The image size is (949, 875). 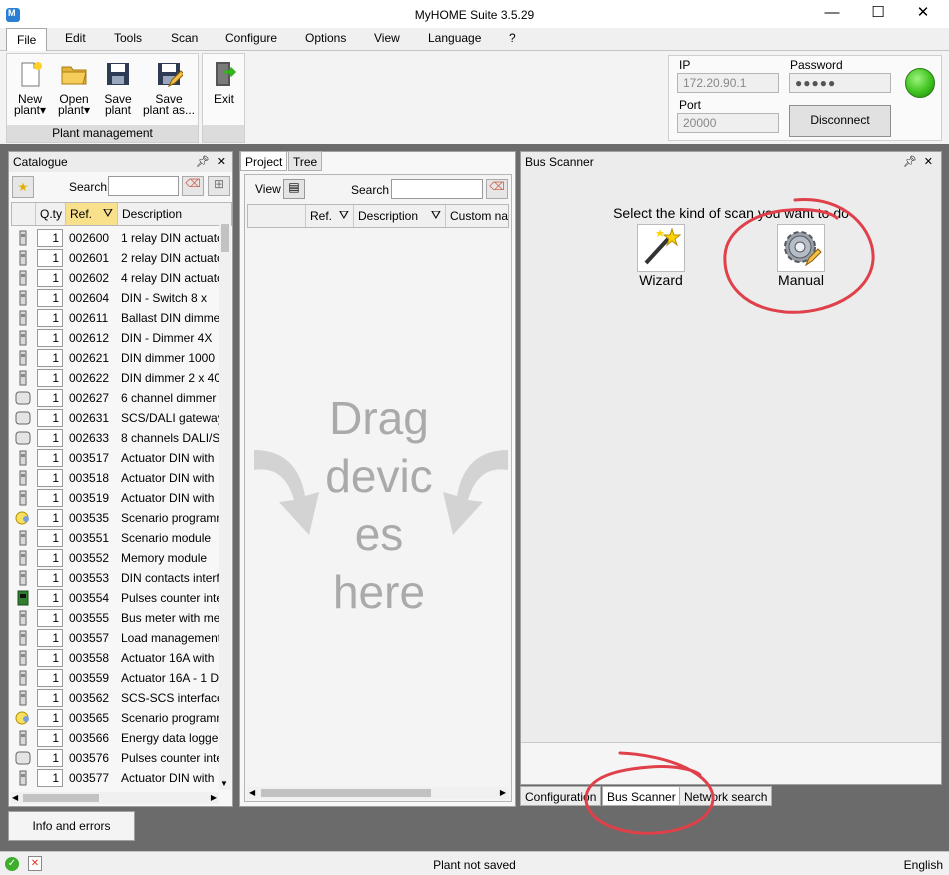 I want to click on col-description: Description, so click(x=169, y=214).